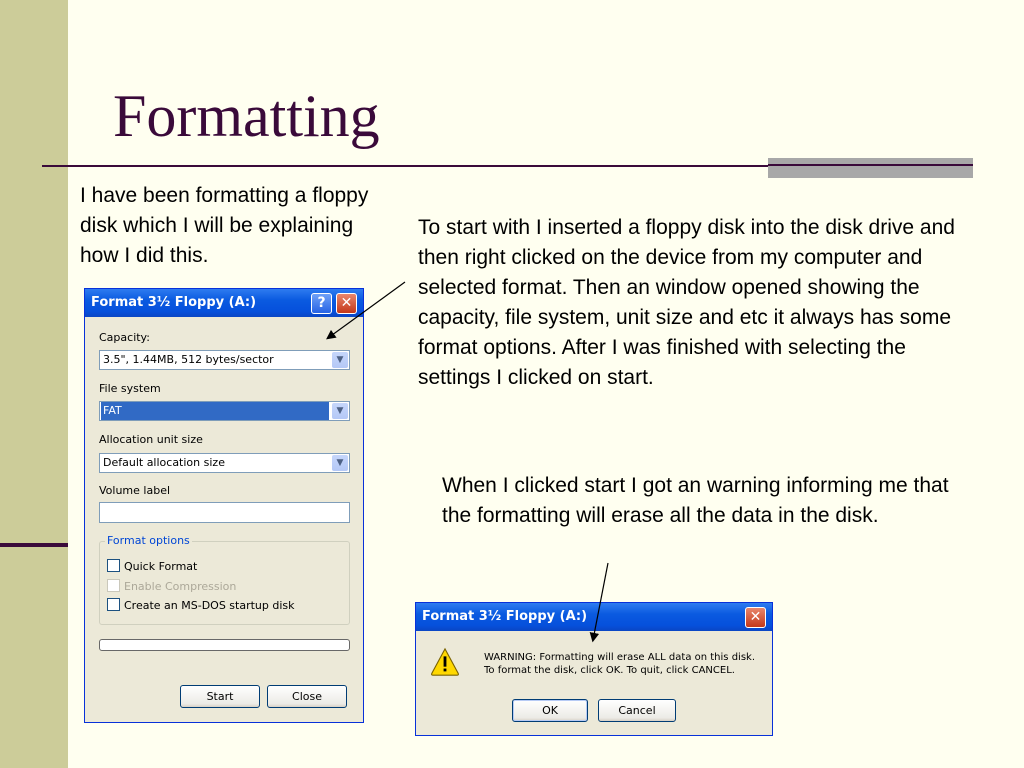  Describe the element at coordinates (599, 602) in the screenshot. I see `warning-callout-arrow` at that location.